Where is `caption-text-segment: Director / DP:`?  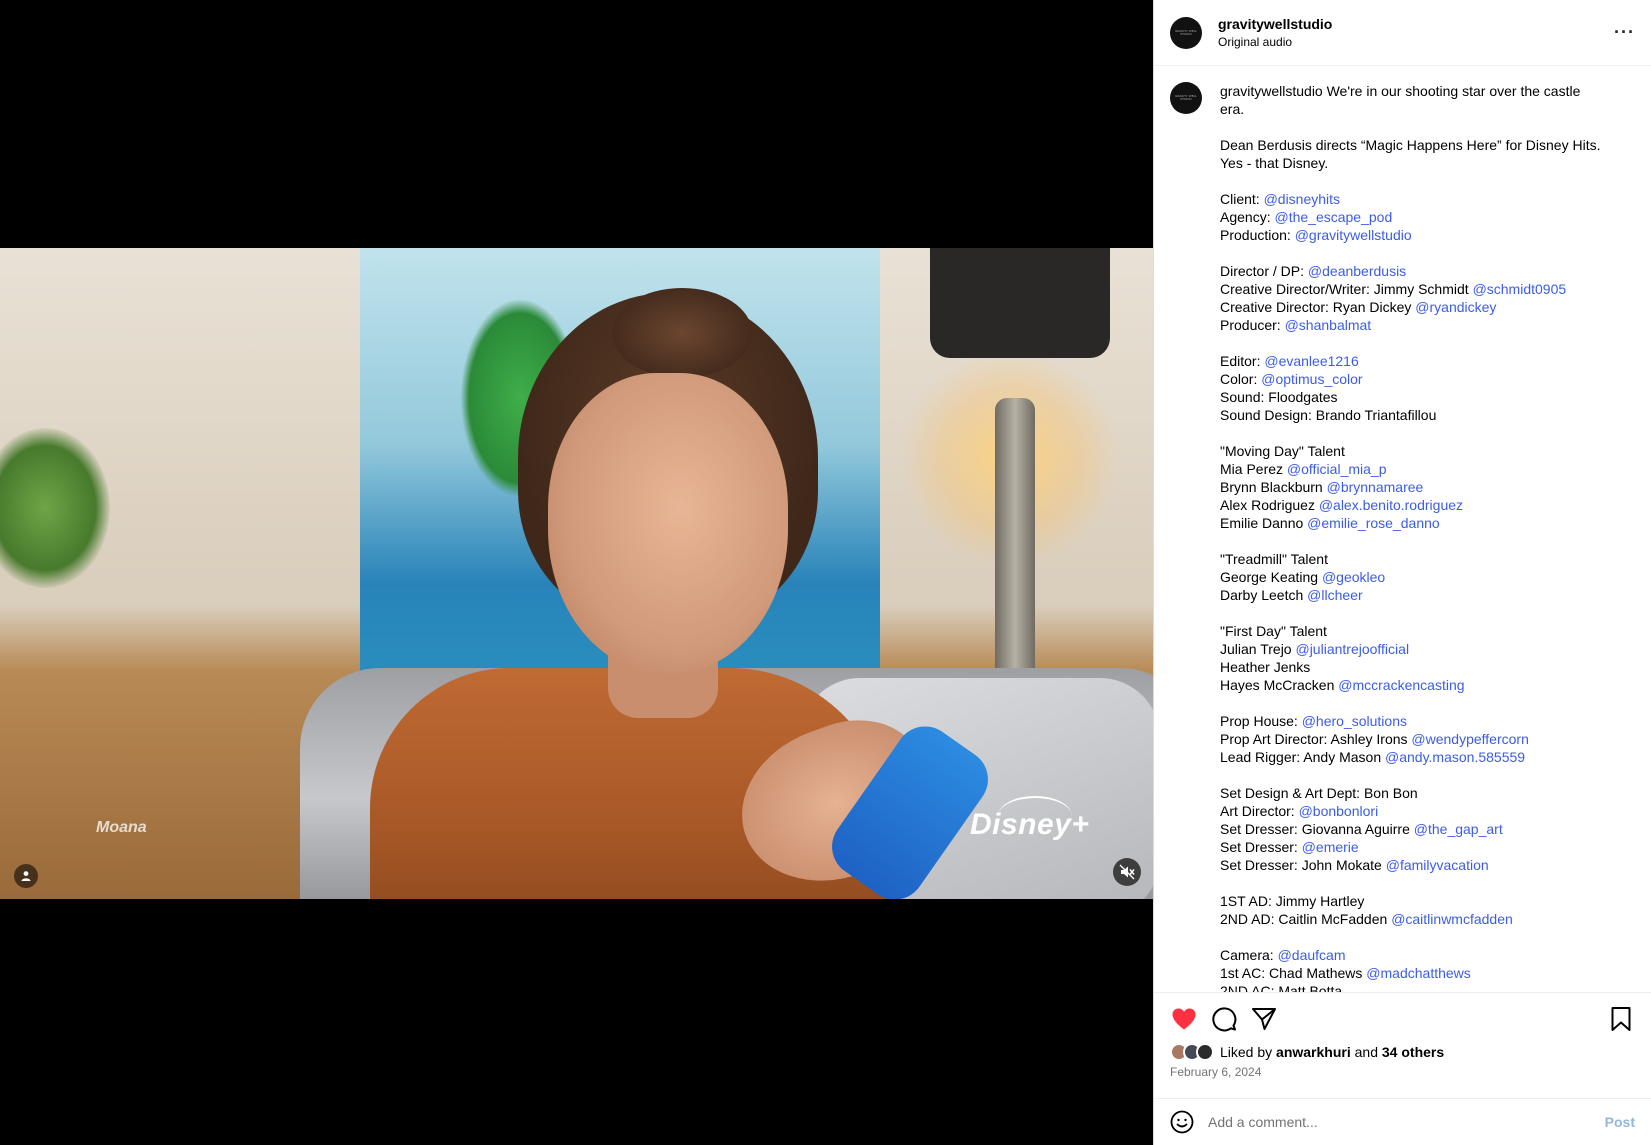 caption-text-segment: Director / DP: is located at coordinates (1264, 271).